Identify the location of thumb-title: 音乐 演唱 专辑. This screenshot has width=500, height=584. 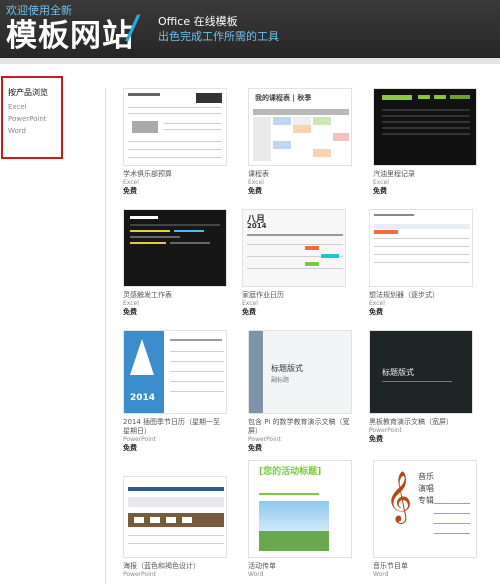
(426, 488).